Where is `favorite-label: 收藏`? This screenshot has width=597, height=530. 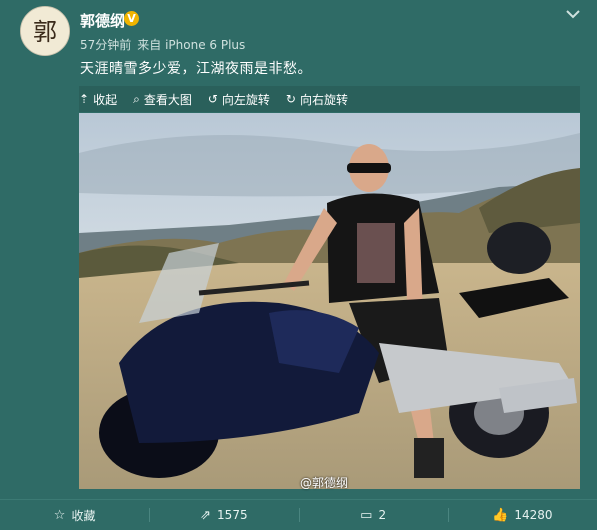 favorite-label: 收藏 is located at coordinates (83, 515).